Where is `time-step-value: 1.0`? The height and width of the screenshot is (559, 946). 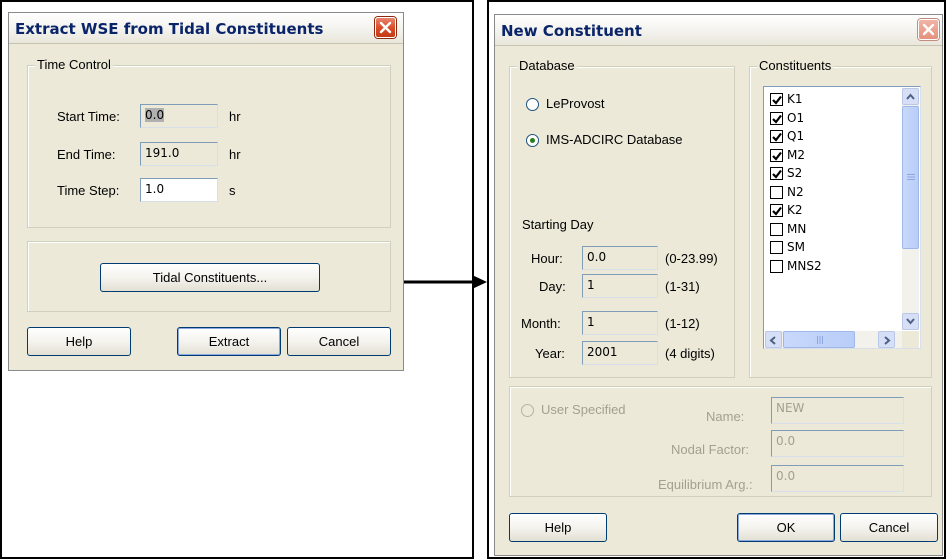 time-step-value: 1.0 is located at coordinates (155, 189).